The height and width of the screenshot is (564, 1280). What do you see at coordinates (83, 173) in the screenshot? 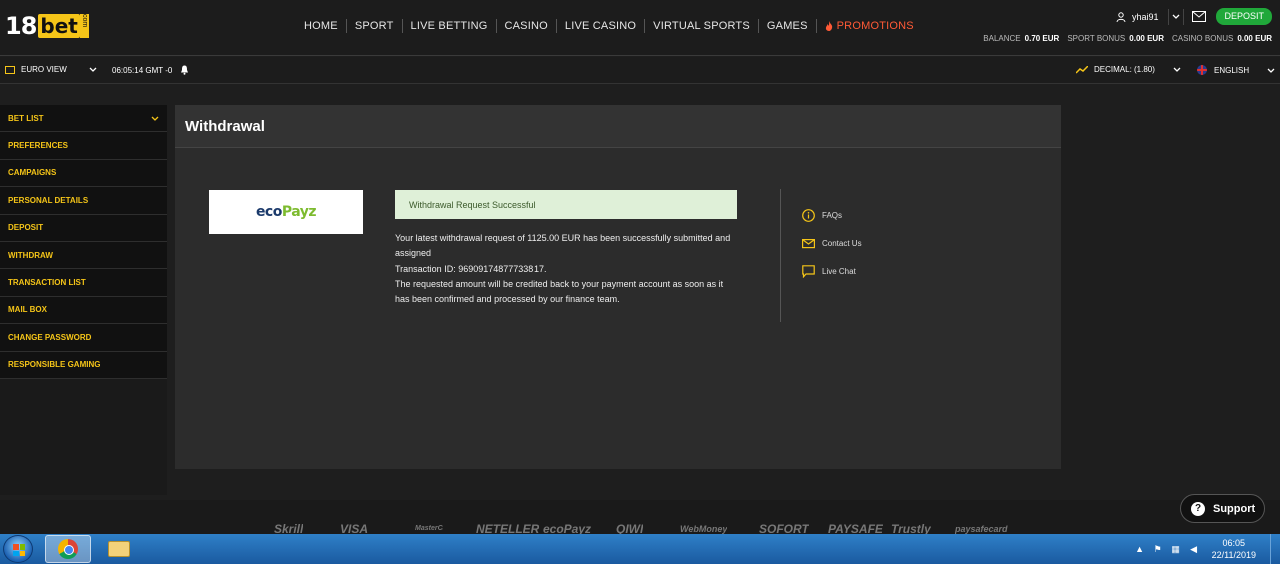
I see `sidebar-item-campaigns: CAMPAIGNS` at bounding box center [83, 173].